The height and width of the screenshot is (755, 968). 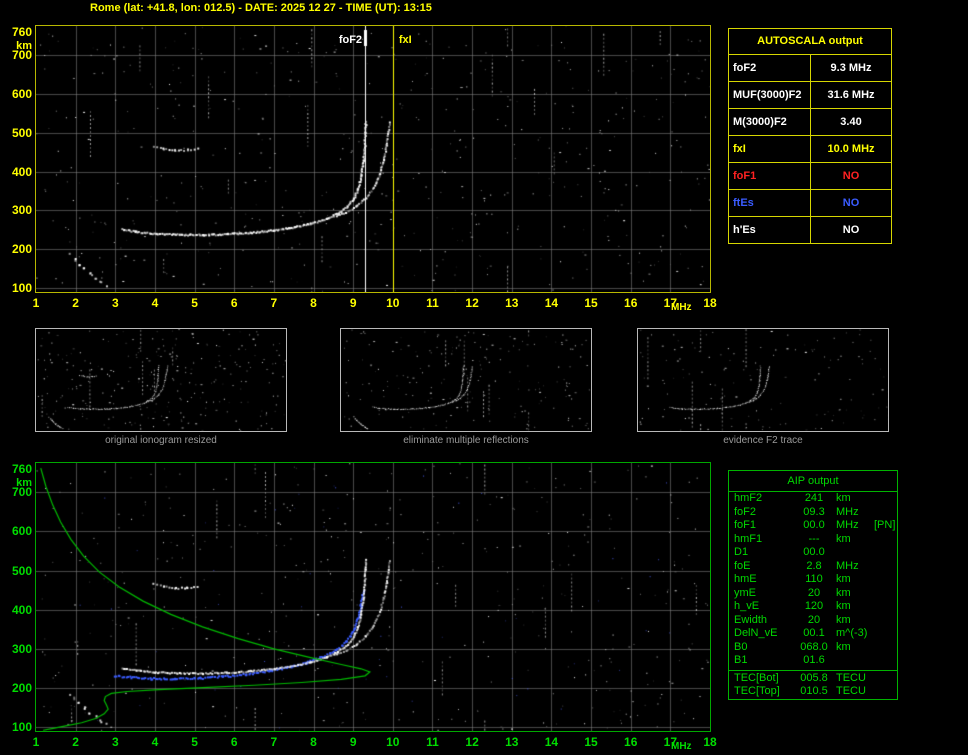 I want to click on aip-row-label: ymE, so click(x=745, y=592).